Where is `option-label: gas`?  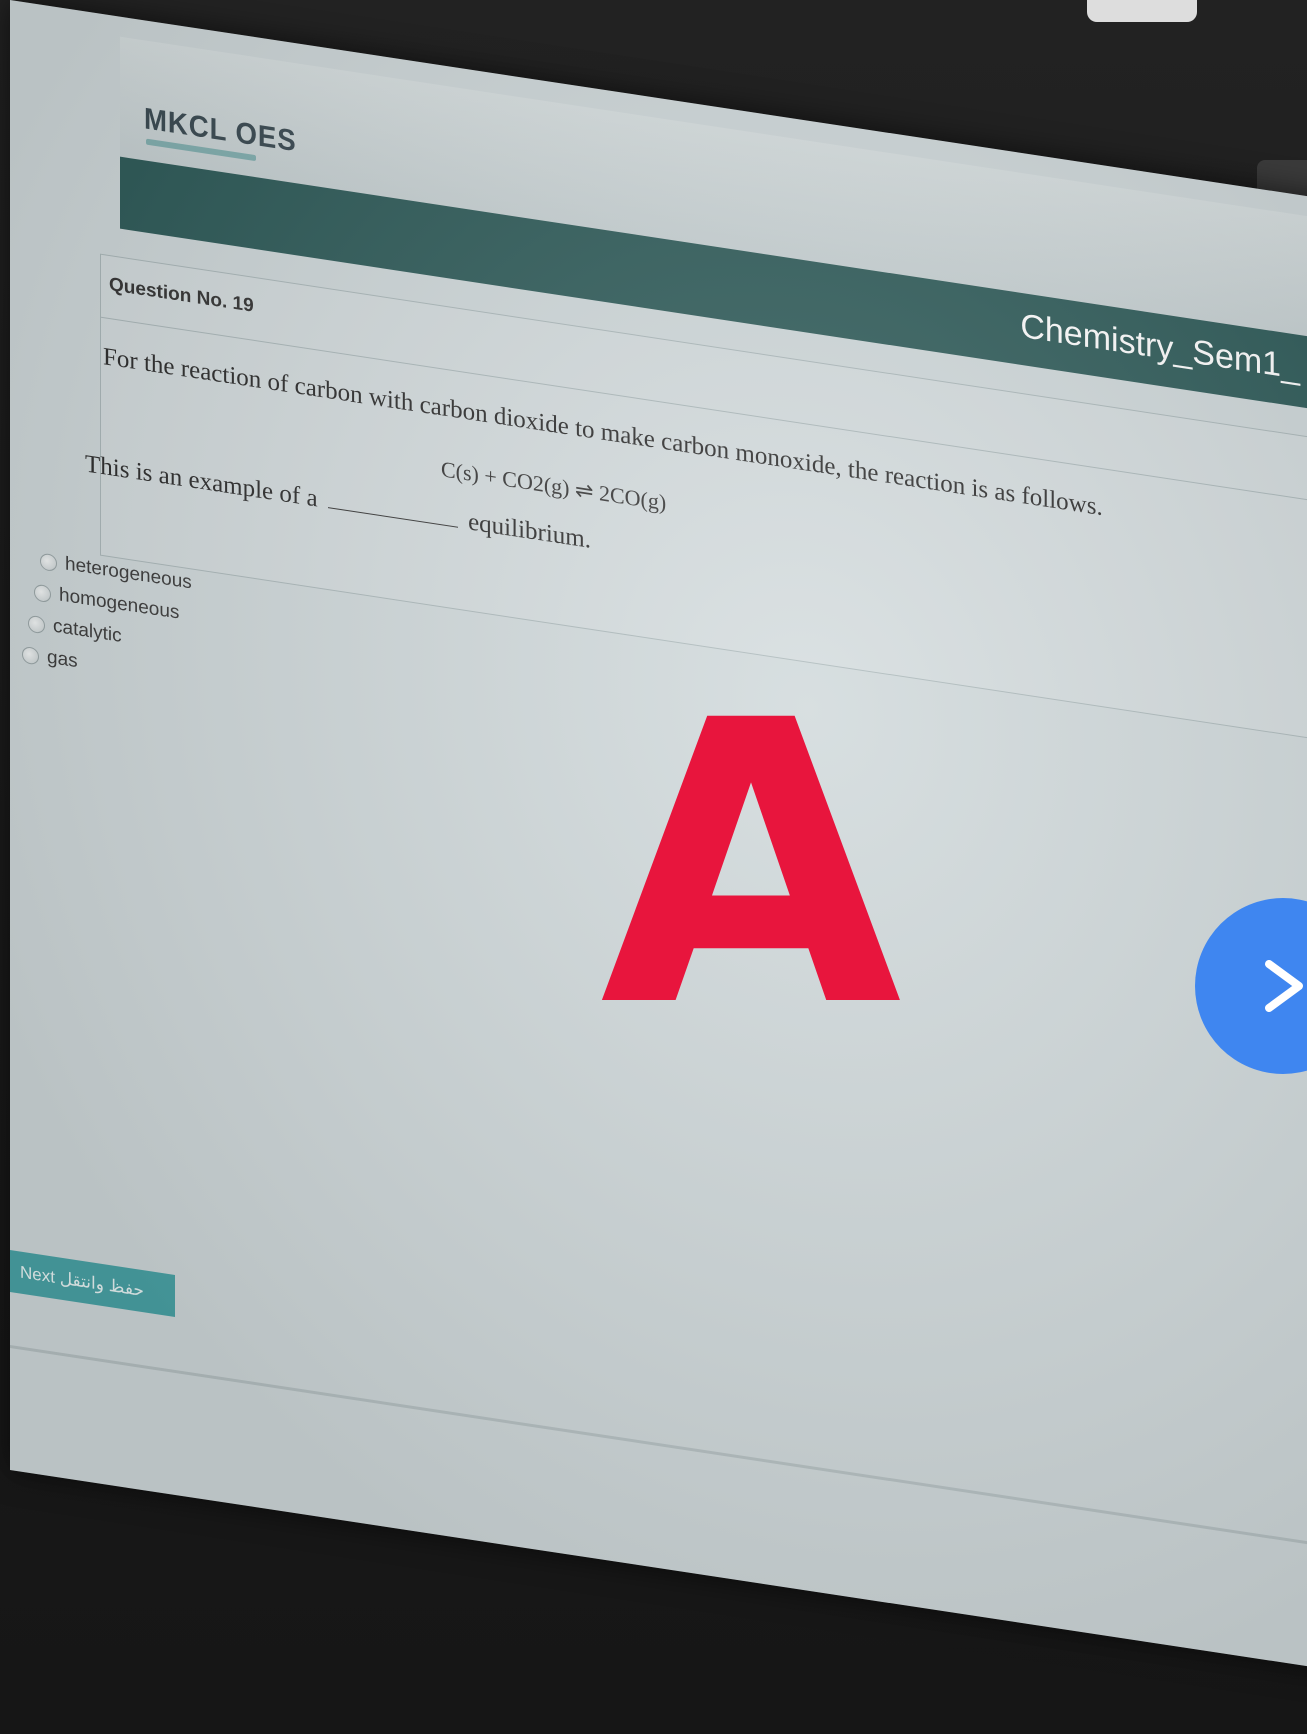
option-label: gas is located at coordinates (62, 659).